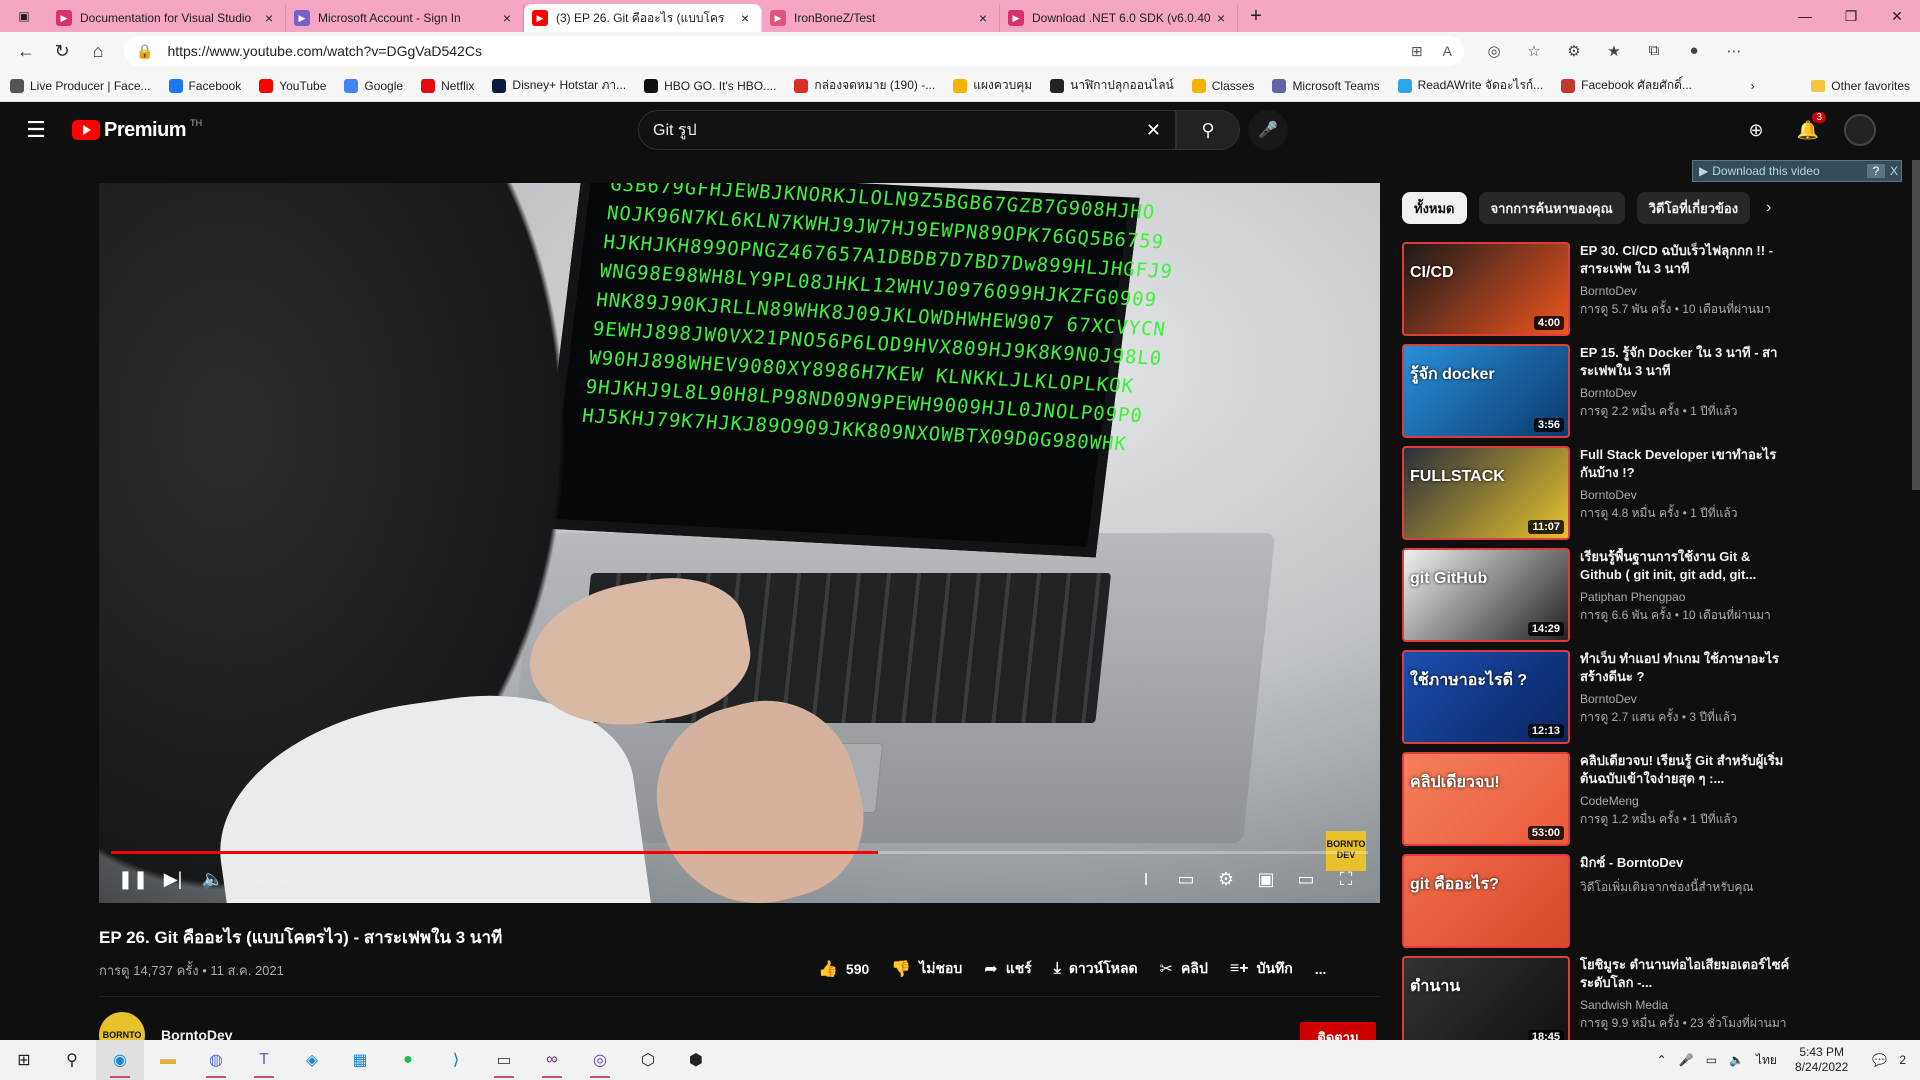  I want to click on clear-search-icon: ✕, so click(1153, 130).